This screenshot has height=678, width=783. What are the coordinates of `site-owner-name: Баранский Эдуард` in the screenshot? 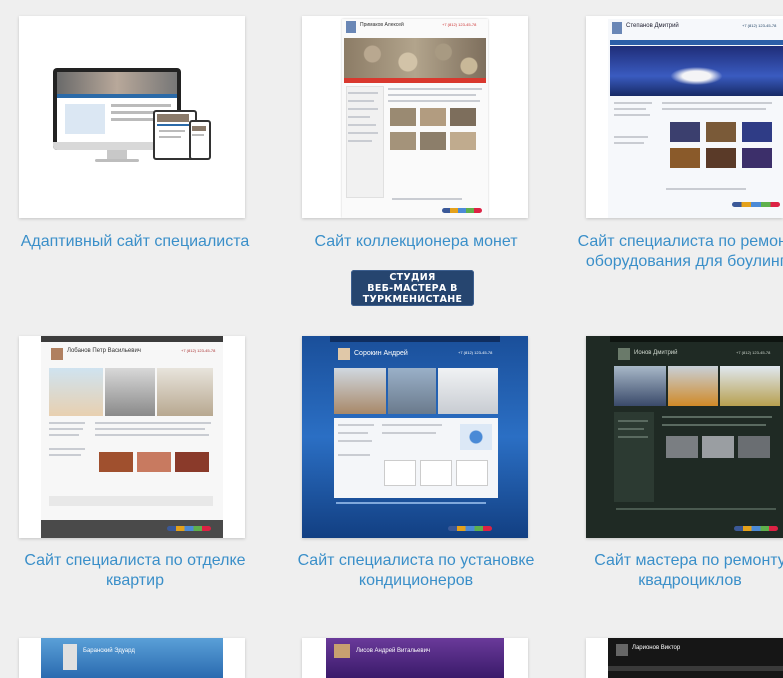 It's located at (109, 651).